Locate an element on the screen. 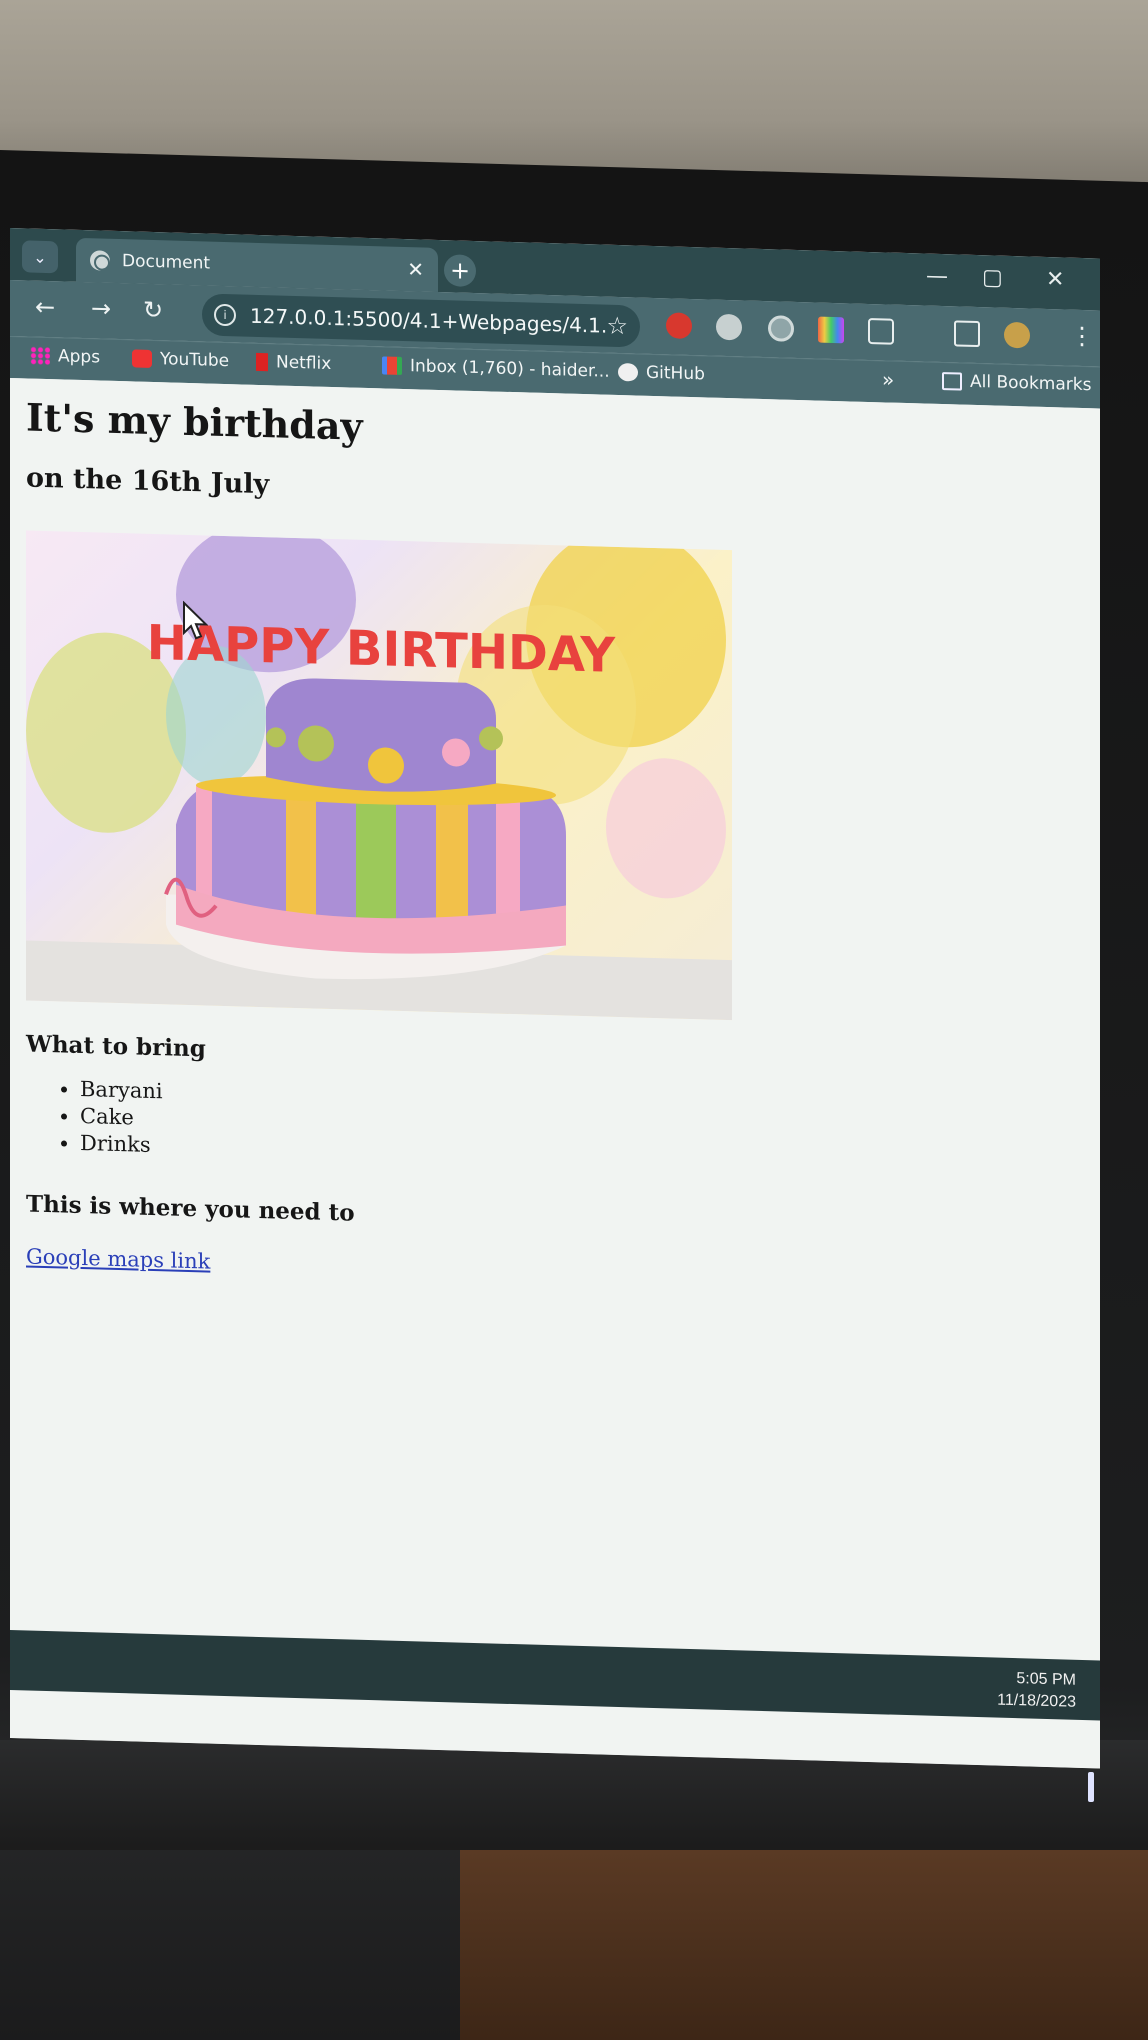 Image resolution: width=1148 pixels, height=2040 pixels. tab-search-button: ⌄ is located at coordinates (40, 257).